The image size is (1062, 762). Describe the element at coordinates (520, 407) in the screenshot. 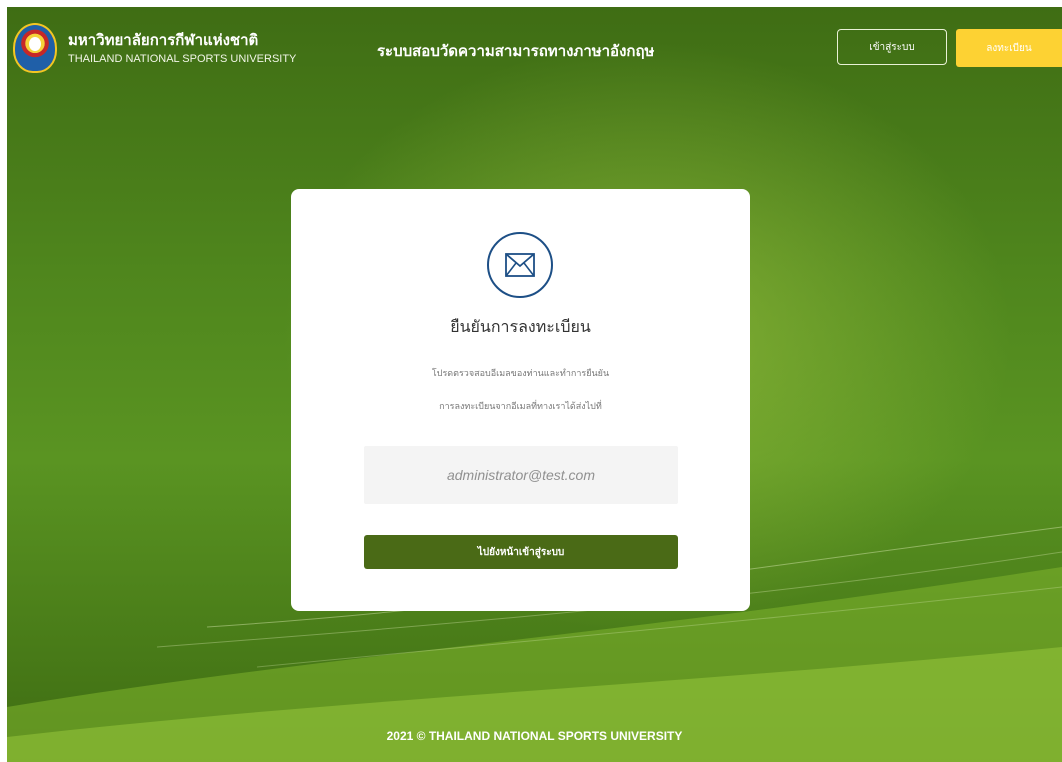

I see `confirmation-instructions-line2: การลงทะเบียนจากอีเมลที่ทางเราได้ส่งไปที่` at that location.